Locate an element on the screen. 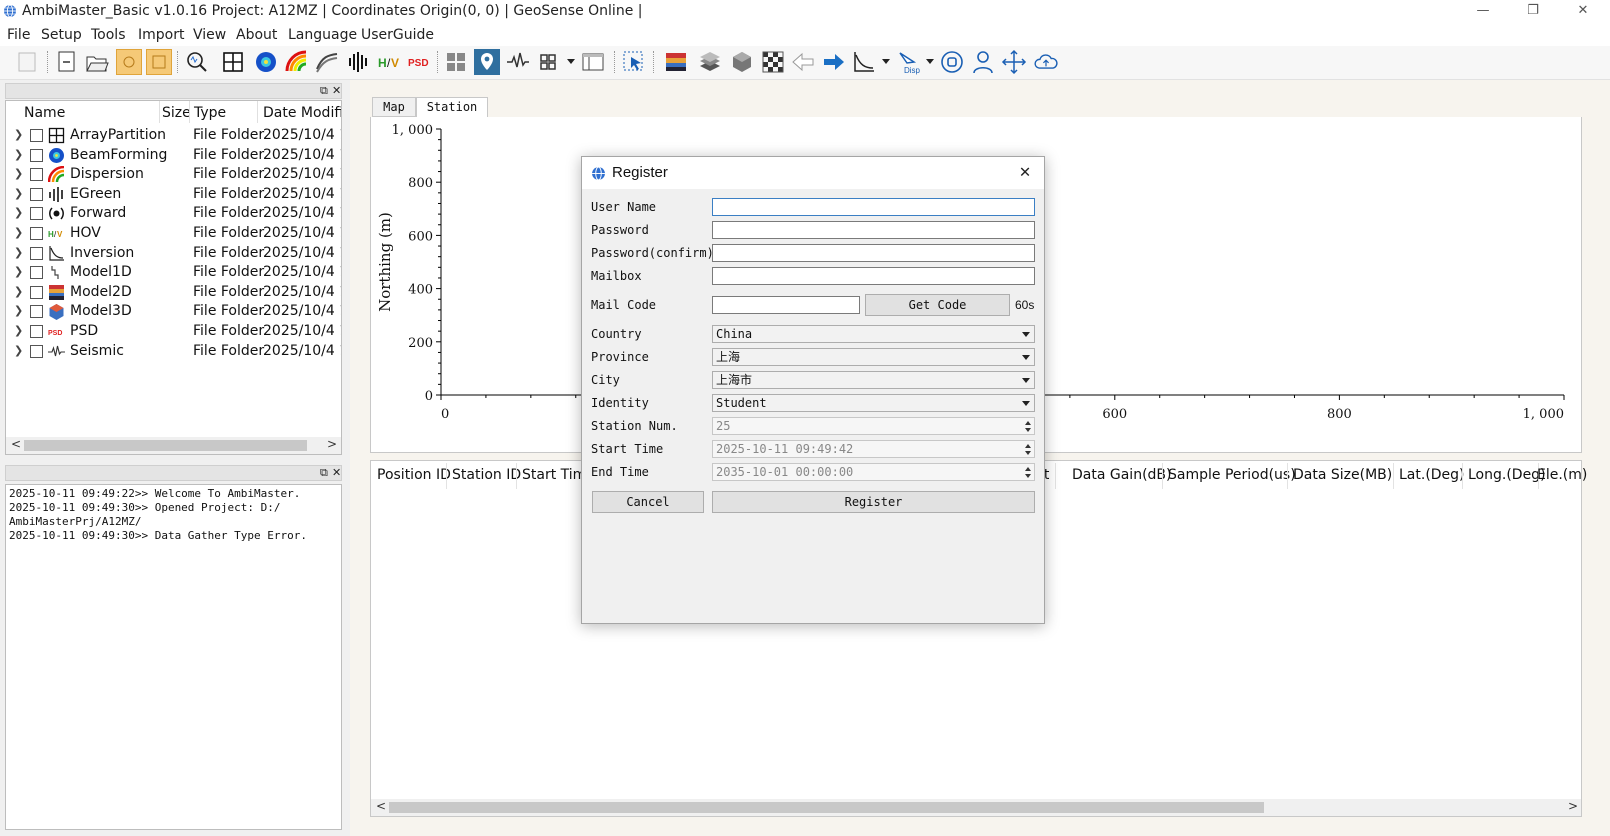 This screenshot has height=836, width=1610. egreen-icon is located at coordinates (358, 62).